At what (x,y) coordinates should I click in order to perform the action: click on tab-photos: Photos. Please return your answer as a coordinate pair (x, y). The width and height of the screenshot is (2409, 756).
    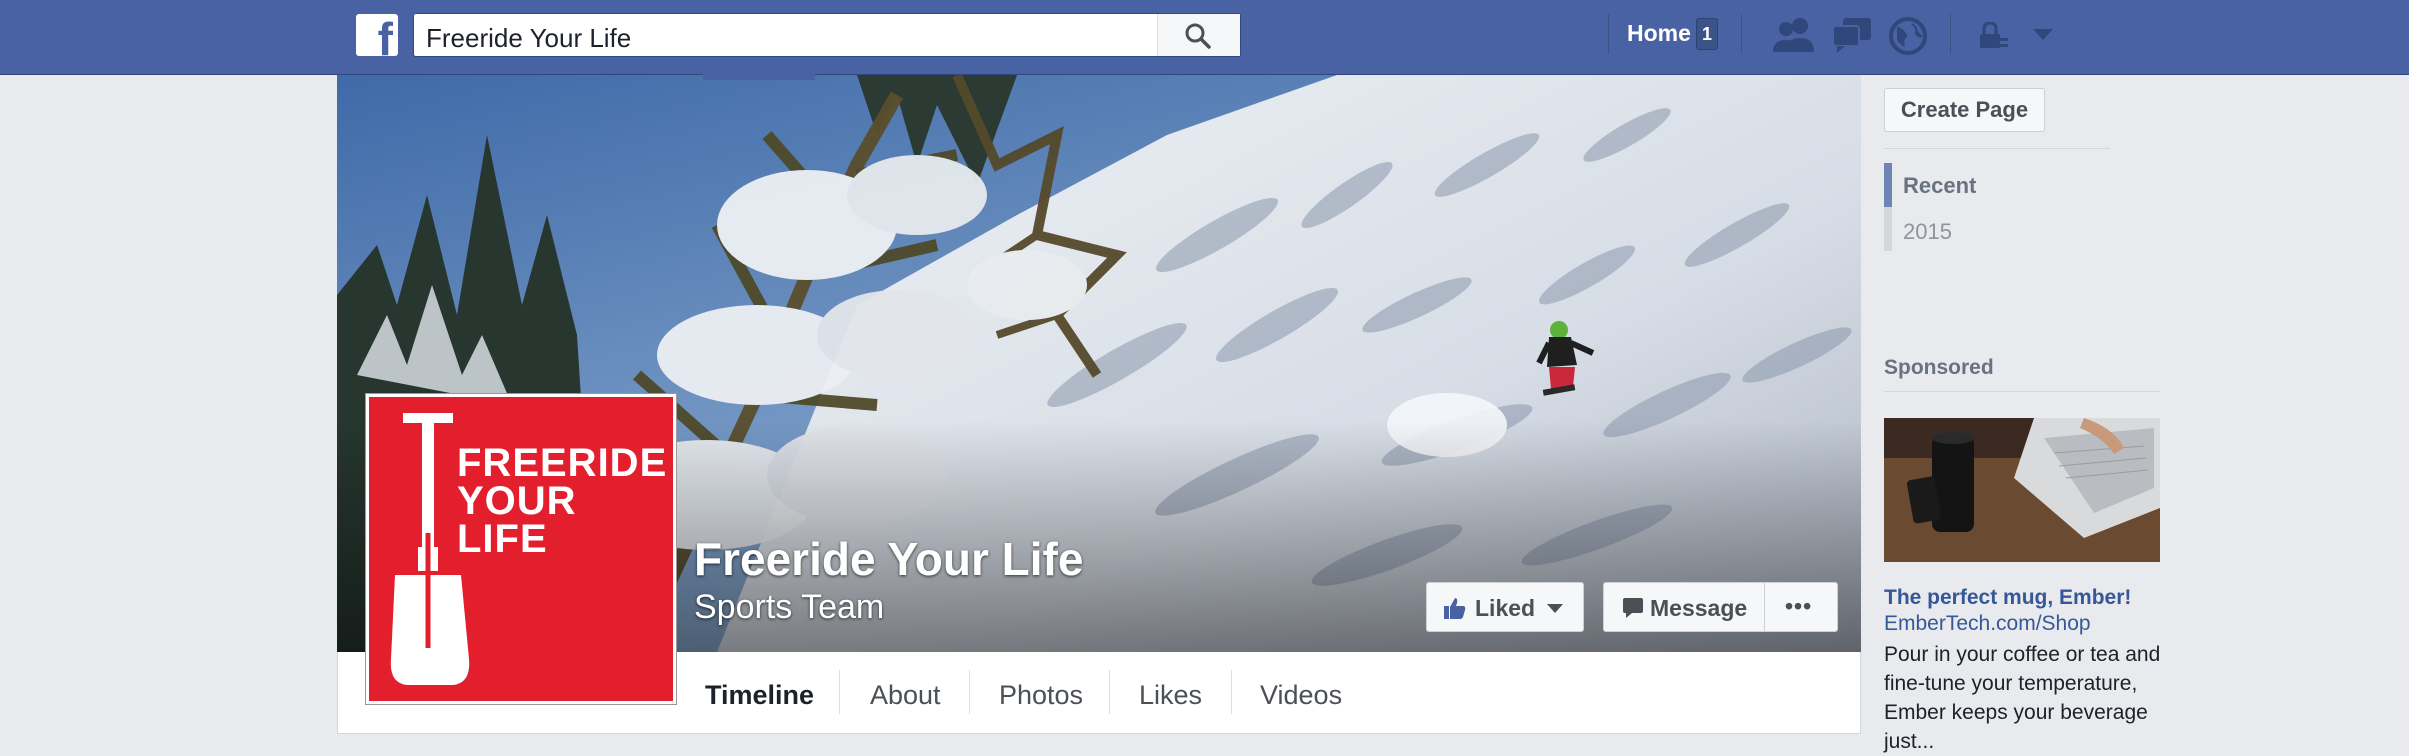
    Looking at the image, I should click on (1041, 695).